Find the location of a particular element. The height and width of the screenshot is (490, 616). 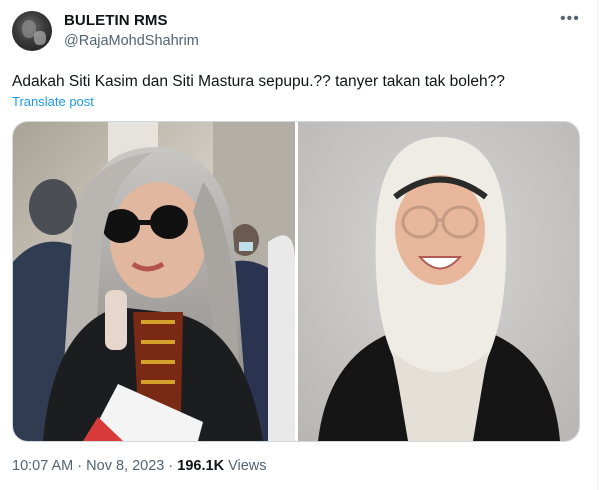

views-count: 196.1K is located at coordinates (200, 466).